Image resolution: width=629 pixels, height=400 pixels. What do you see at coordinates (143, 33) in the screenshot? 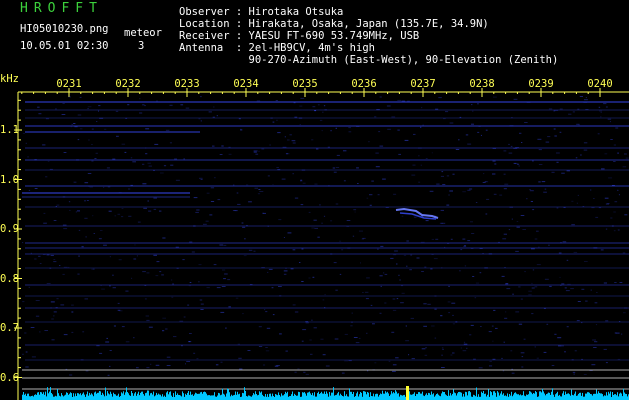
I see `meteor-label: meteor` at bounding box center [143, 33].